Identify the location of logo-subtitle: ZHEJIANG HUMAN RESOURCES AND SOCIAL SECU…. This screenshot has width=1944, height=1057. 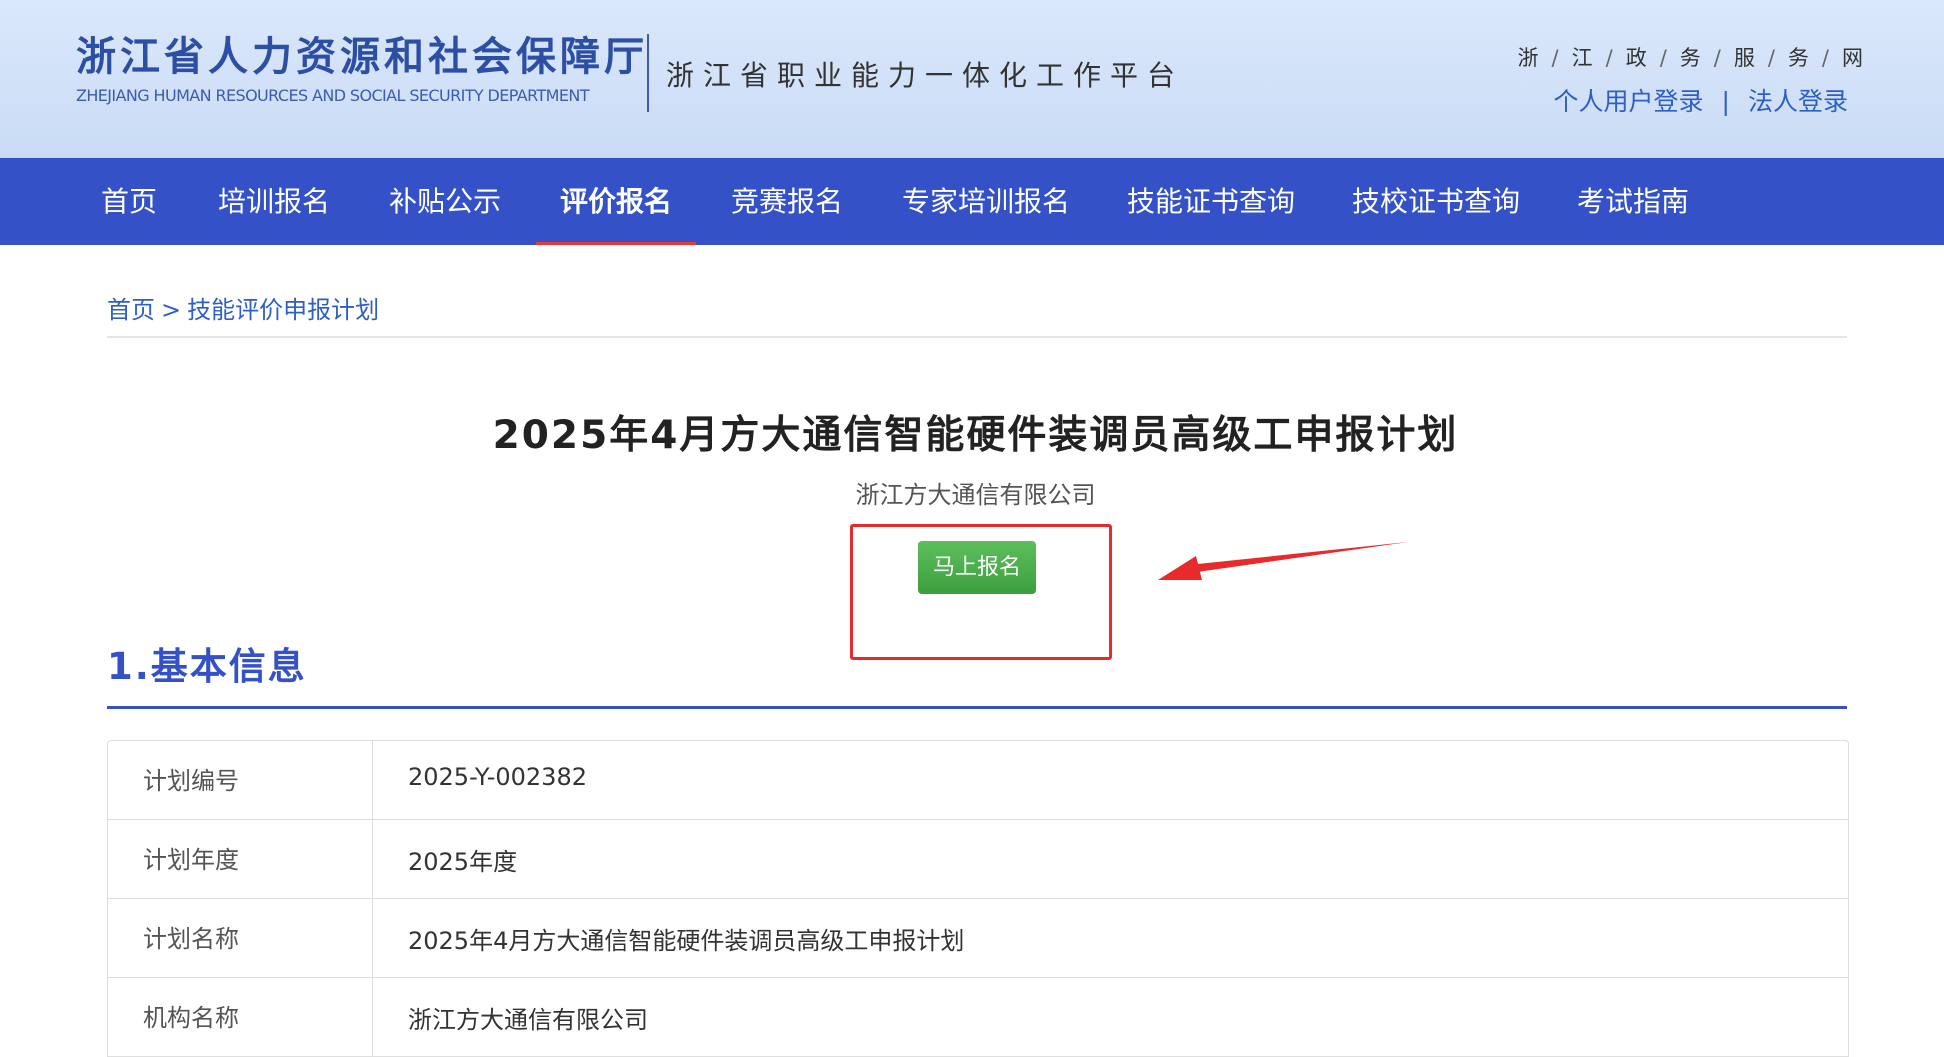
(333, 95).